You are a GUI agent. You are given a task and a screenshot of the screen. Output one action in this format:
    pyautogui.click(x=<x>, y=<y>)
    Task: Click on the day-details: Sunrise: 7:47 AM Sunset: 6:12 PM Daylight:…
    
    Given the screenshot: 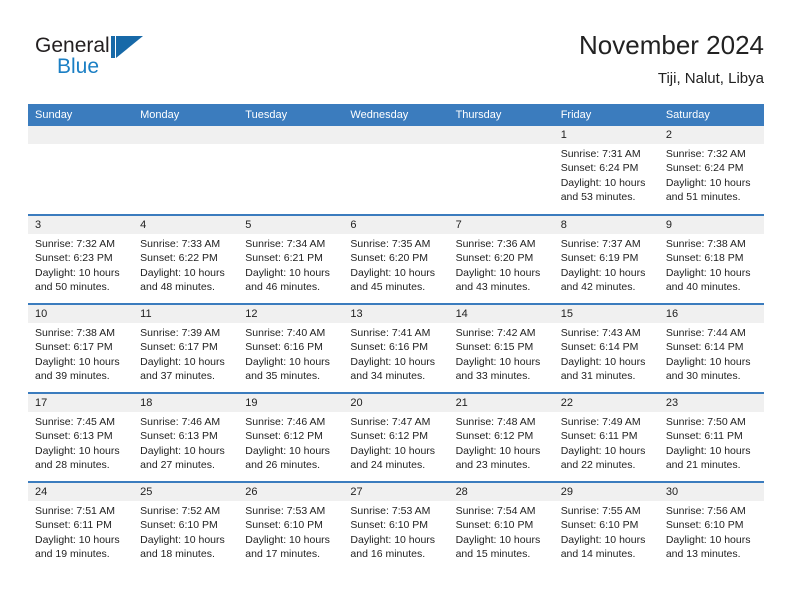 What is the action you would take?
    pyautogui.click(x=395, y=442)
    